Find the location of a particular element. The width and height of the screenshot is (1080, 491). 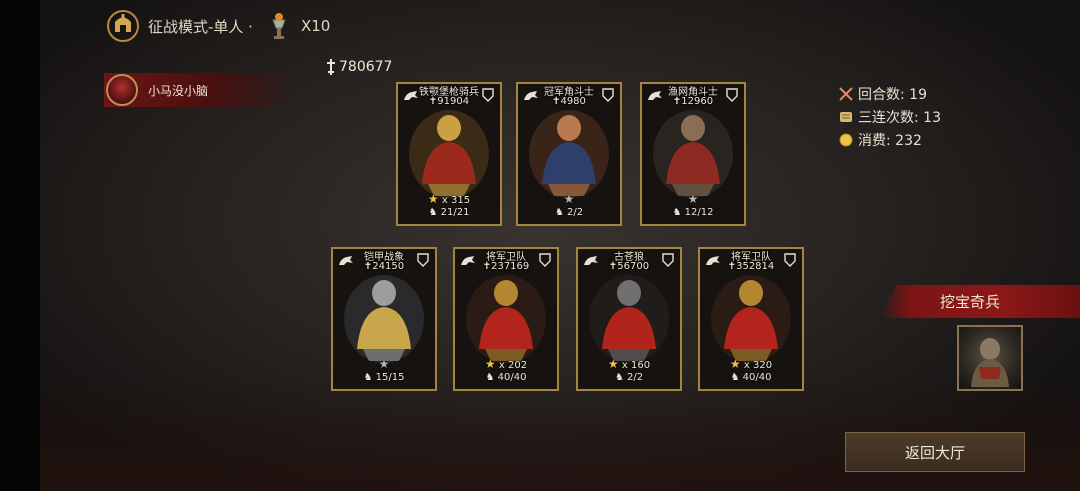

unit-troops: ♞ 21/21 is located at coordinates (449, 212).